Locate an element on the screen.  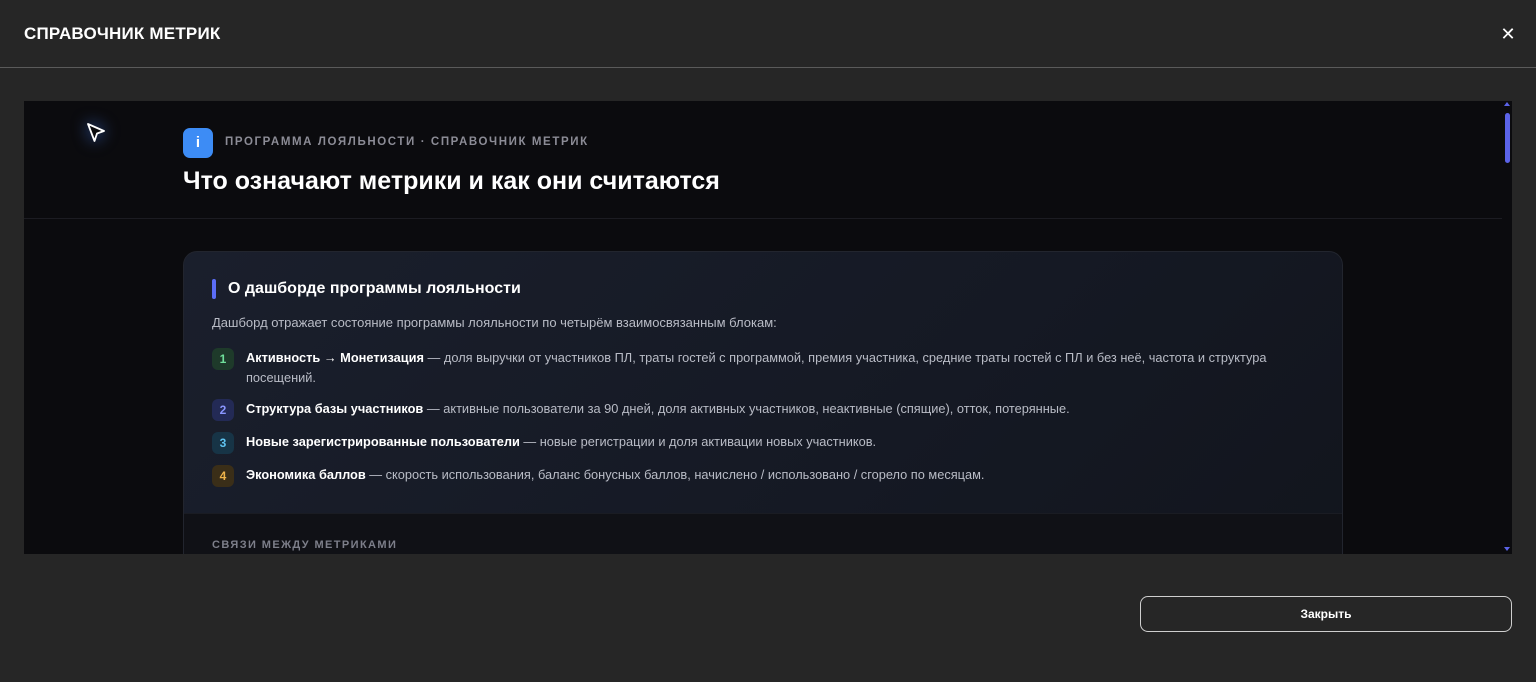
card-accent-bar is located at coordinates (214, 289).